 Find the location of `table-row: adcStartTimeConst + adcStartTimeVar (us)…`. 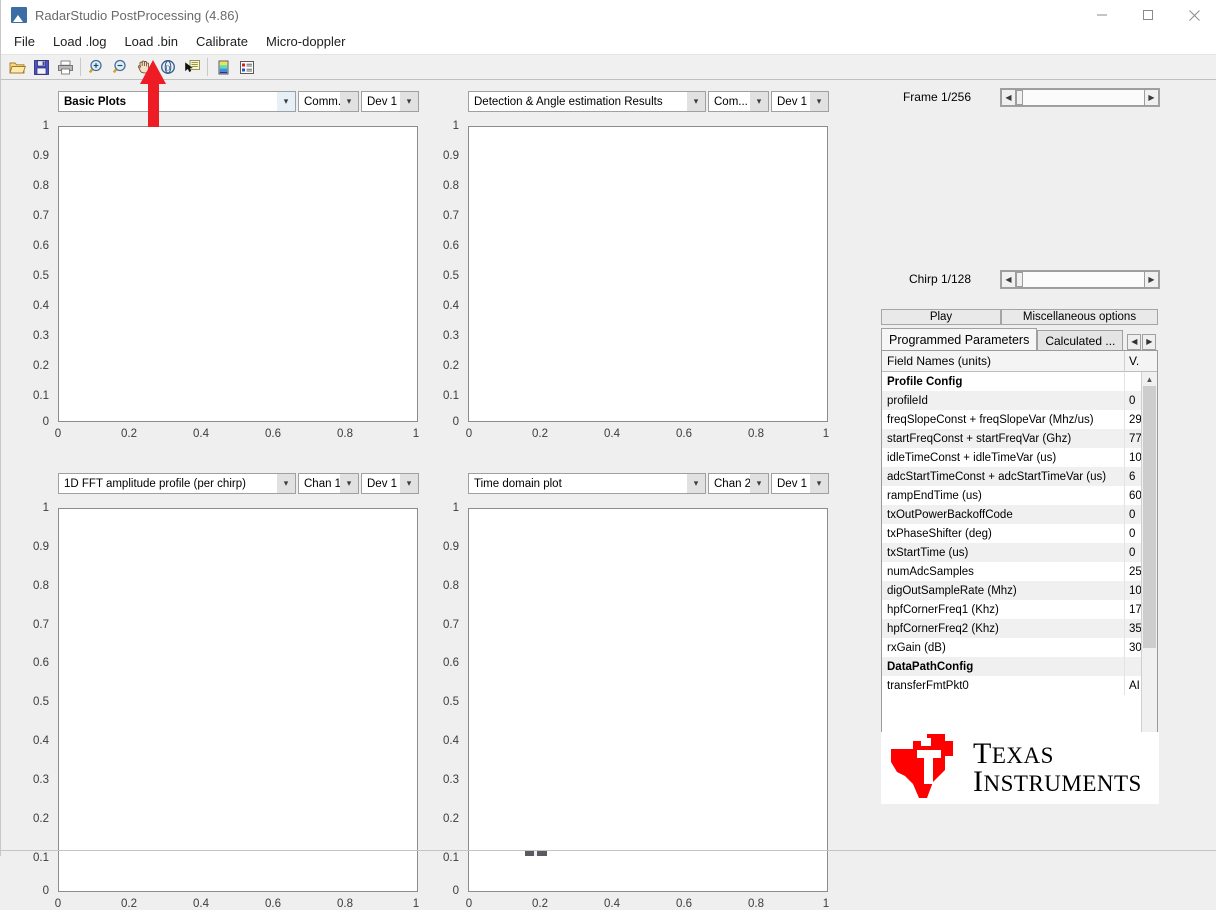

table-row: adcStartTimeConst + adcStartTimeVar (us)… is located at coordinates (1019, 476).